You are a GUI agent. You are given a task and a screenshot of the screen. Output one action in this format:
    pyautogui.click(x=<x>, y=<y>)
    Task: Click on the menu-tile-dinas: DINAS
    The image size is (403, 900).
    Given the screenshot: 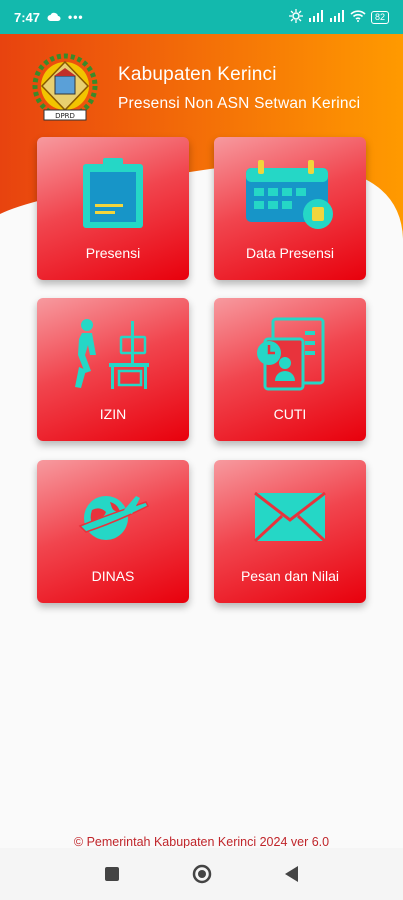 What is the action you would take?
    pyautogui.click(x=113, y=531)
    